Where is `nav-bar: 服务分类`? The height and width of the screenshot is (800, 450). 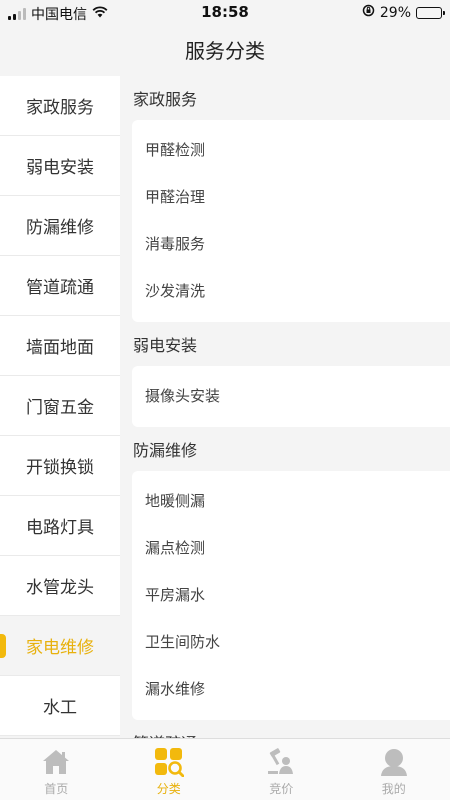
nav-bar: 服务分类 is located at coordinates (225, 51).